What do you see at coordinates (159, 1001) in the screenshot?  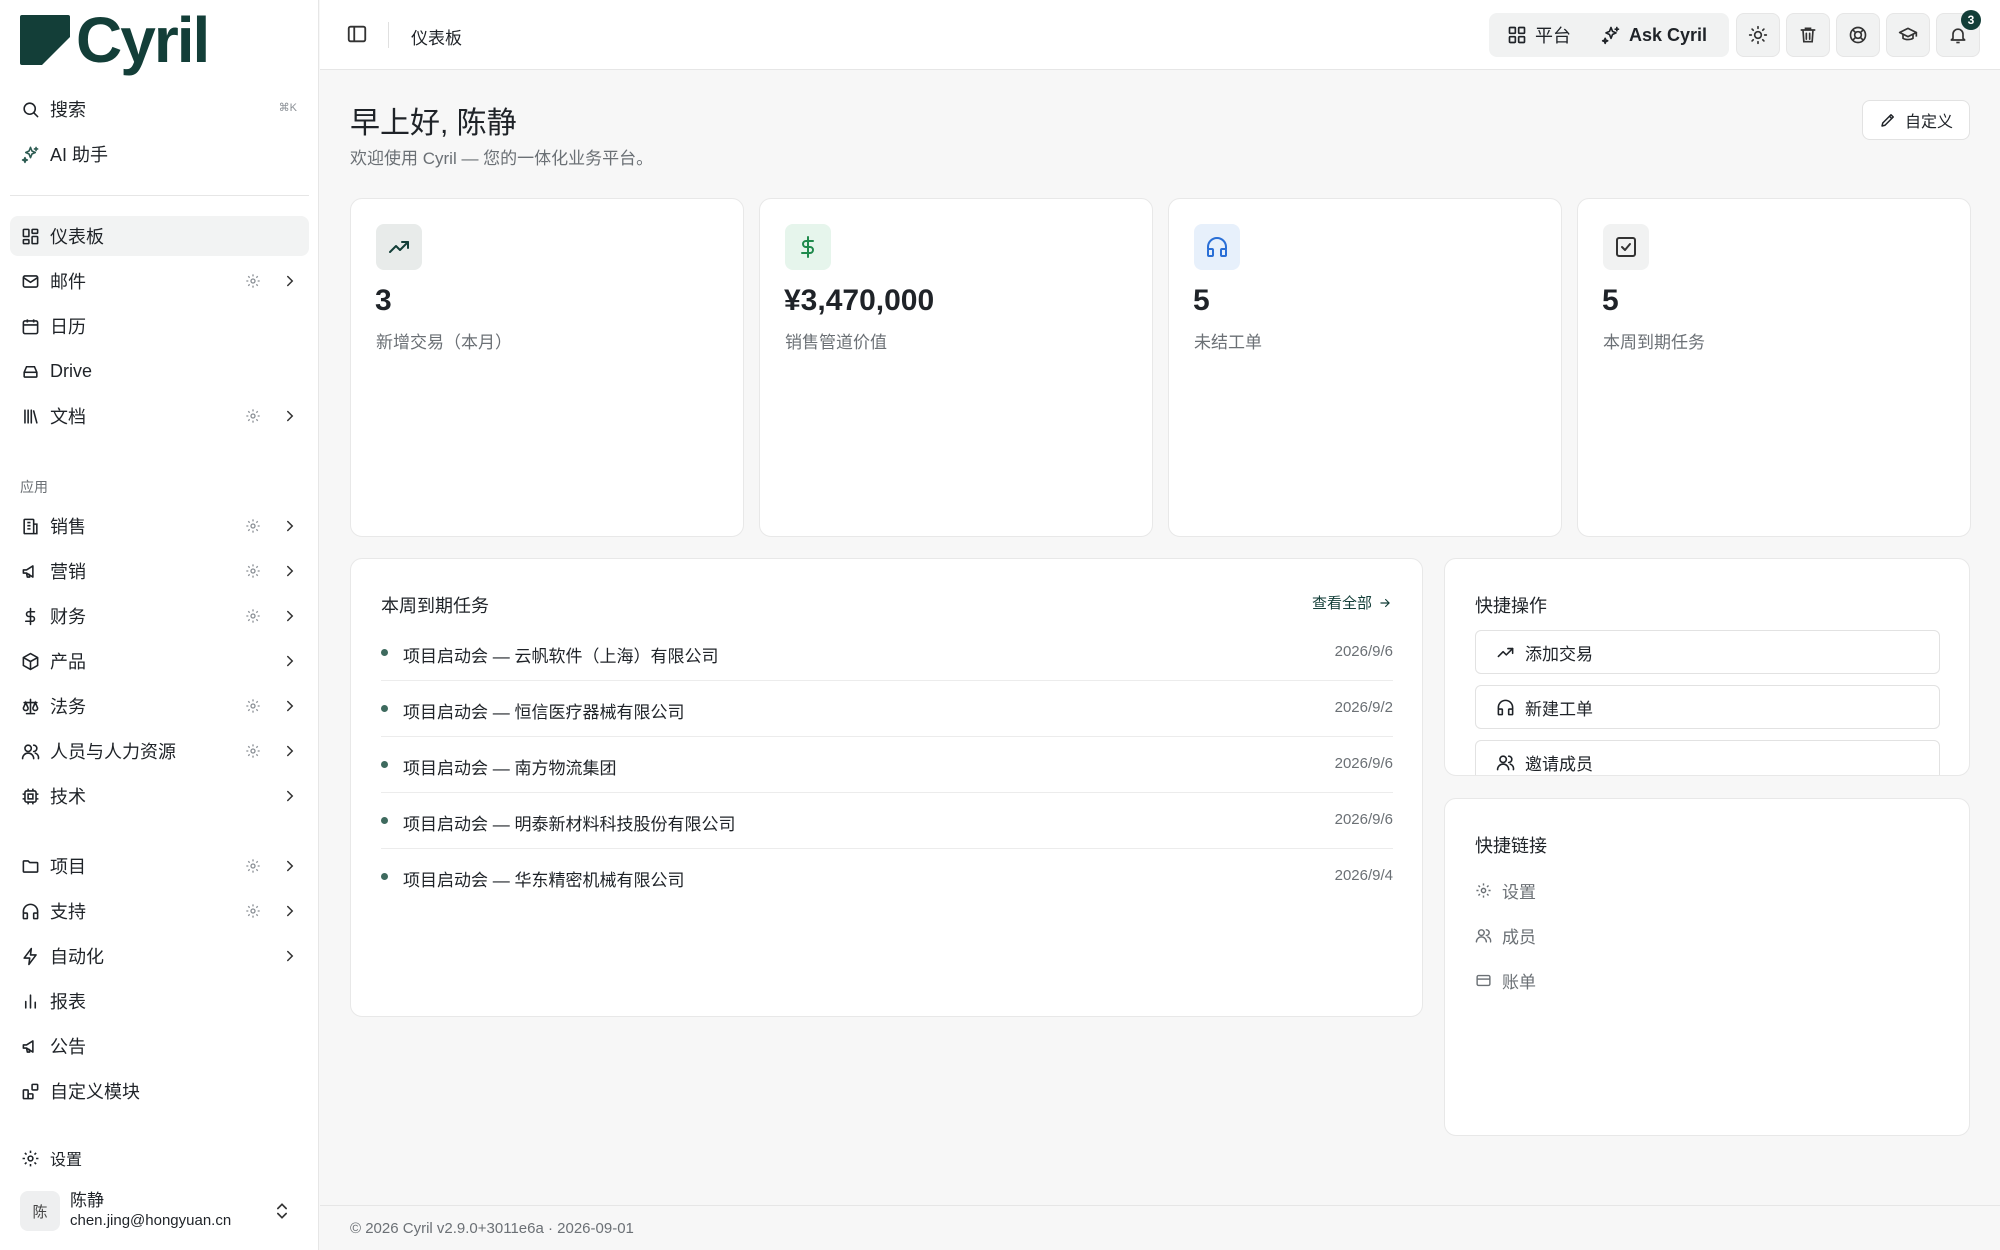 I see `sidebar-item-reports: 报表` at bounding box center [159, 1001].